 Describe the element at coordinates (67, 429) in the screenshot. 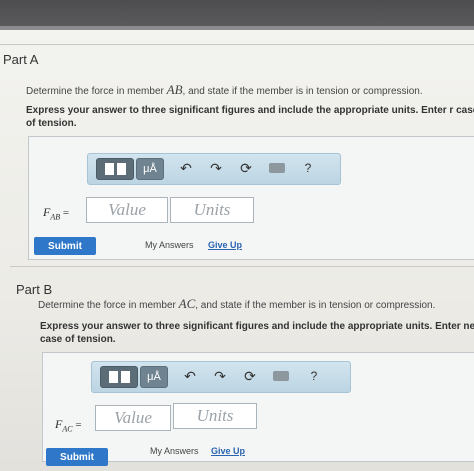

I see `part-b-label-sub: AC` at that location.